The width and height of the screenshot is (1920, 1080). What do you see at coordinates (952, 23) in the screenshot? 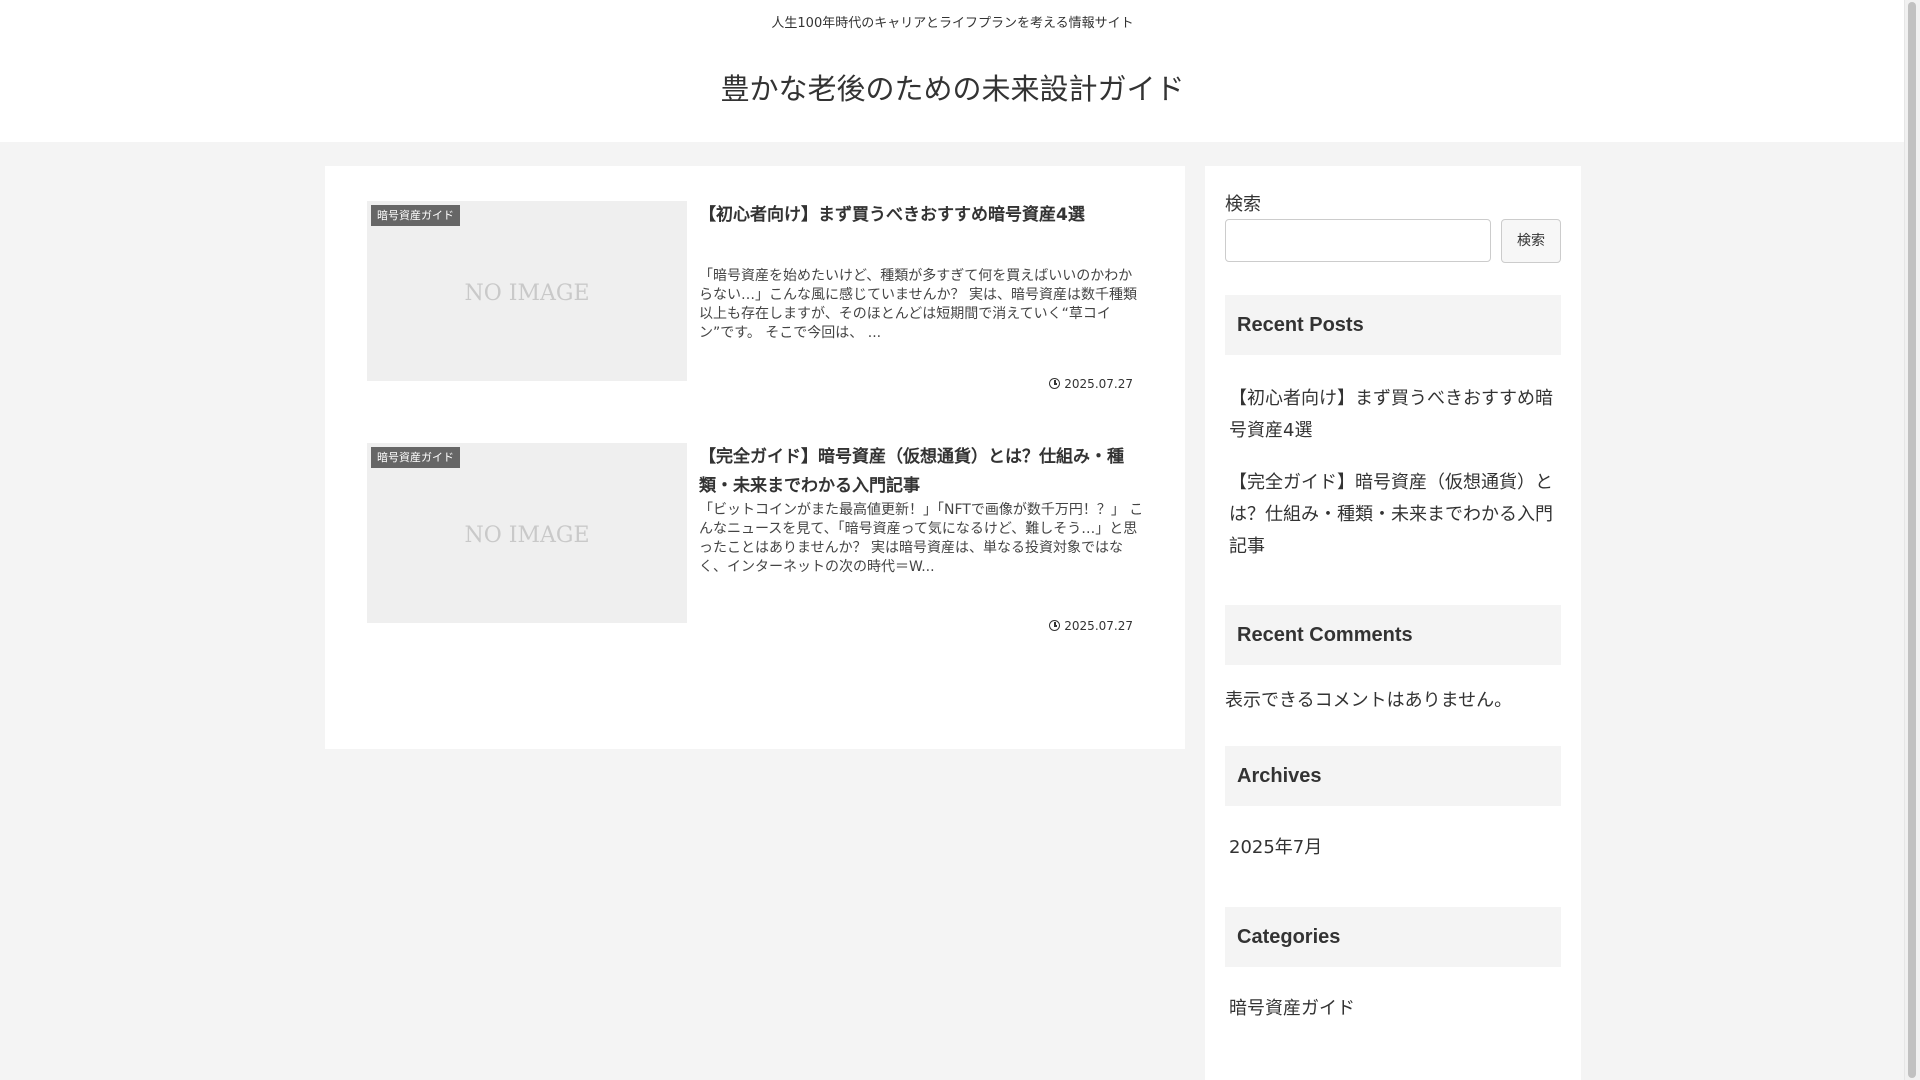
I see `site-tagline: 人生100年時代のキャリアとライフプランを考える情報サイト` at bounding box center [952, 23].